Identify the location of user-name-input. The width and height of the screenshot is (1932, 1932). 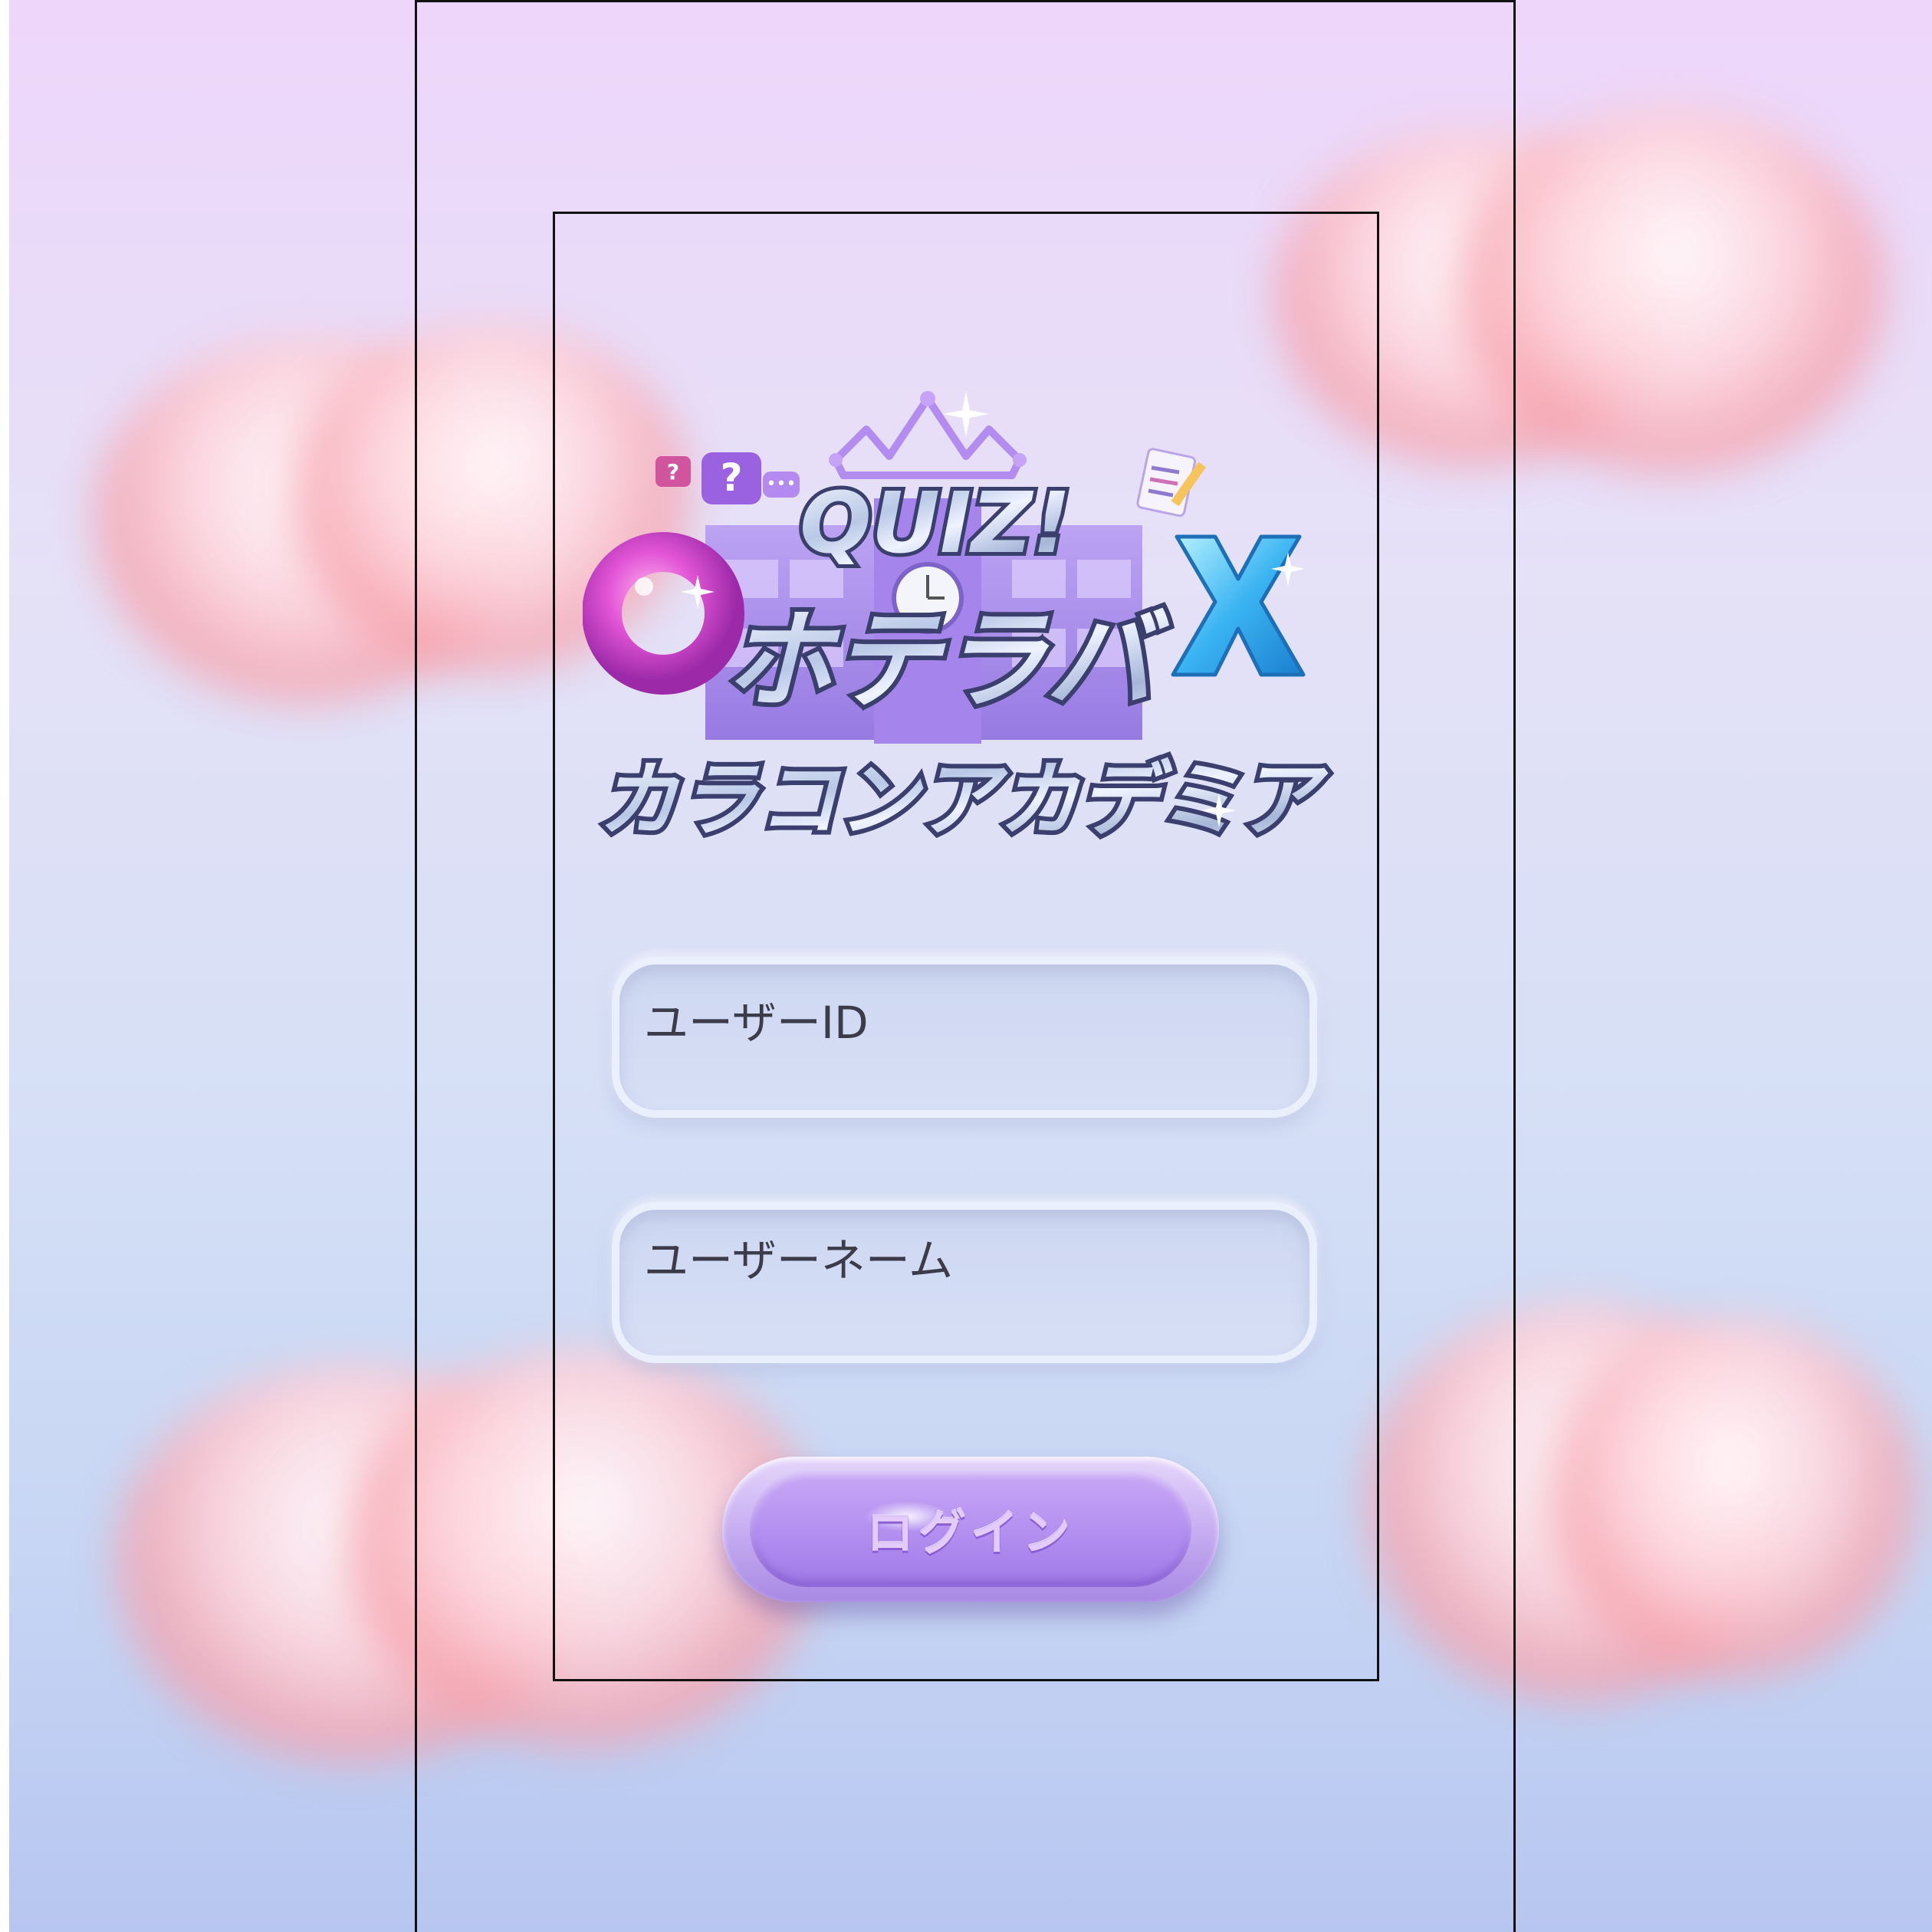
(964, 1282).